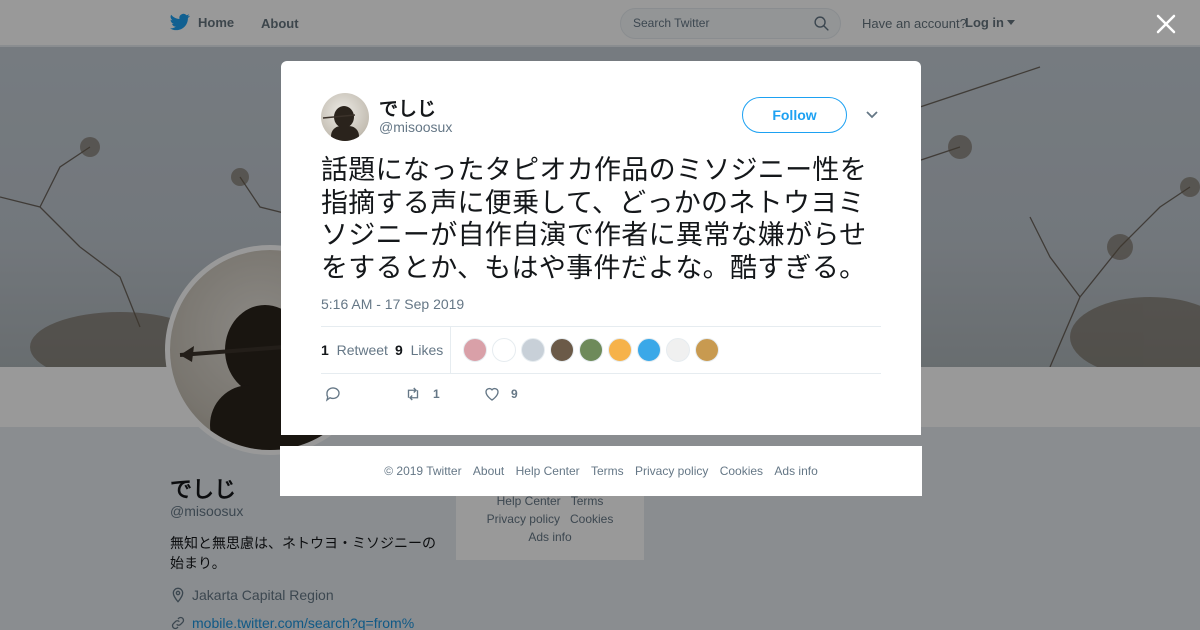 The height and width of the screenshot is (630, 1200). What do you see at coordinates (872, 115) in the screenshot?
I see `chevron-down-icon` at bounding box center [872, 115].